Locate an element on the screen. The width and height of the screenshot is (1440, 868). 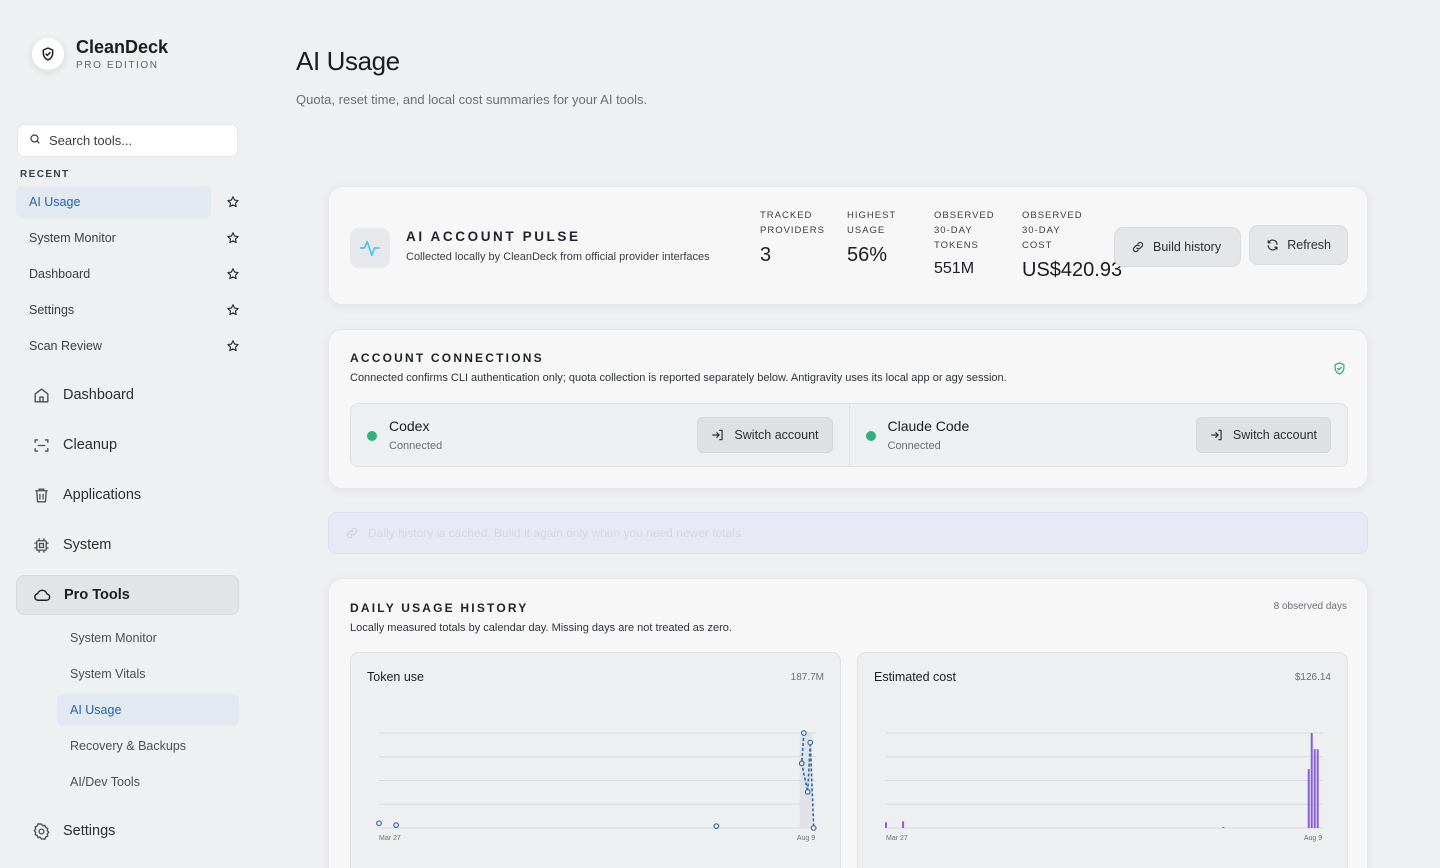
subnav-item-recovery-backups: Recovery & Backups is located at coordinates (148, 746).